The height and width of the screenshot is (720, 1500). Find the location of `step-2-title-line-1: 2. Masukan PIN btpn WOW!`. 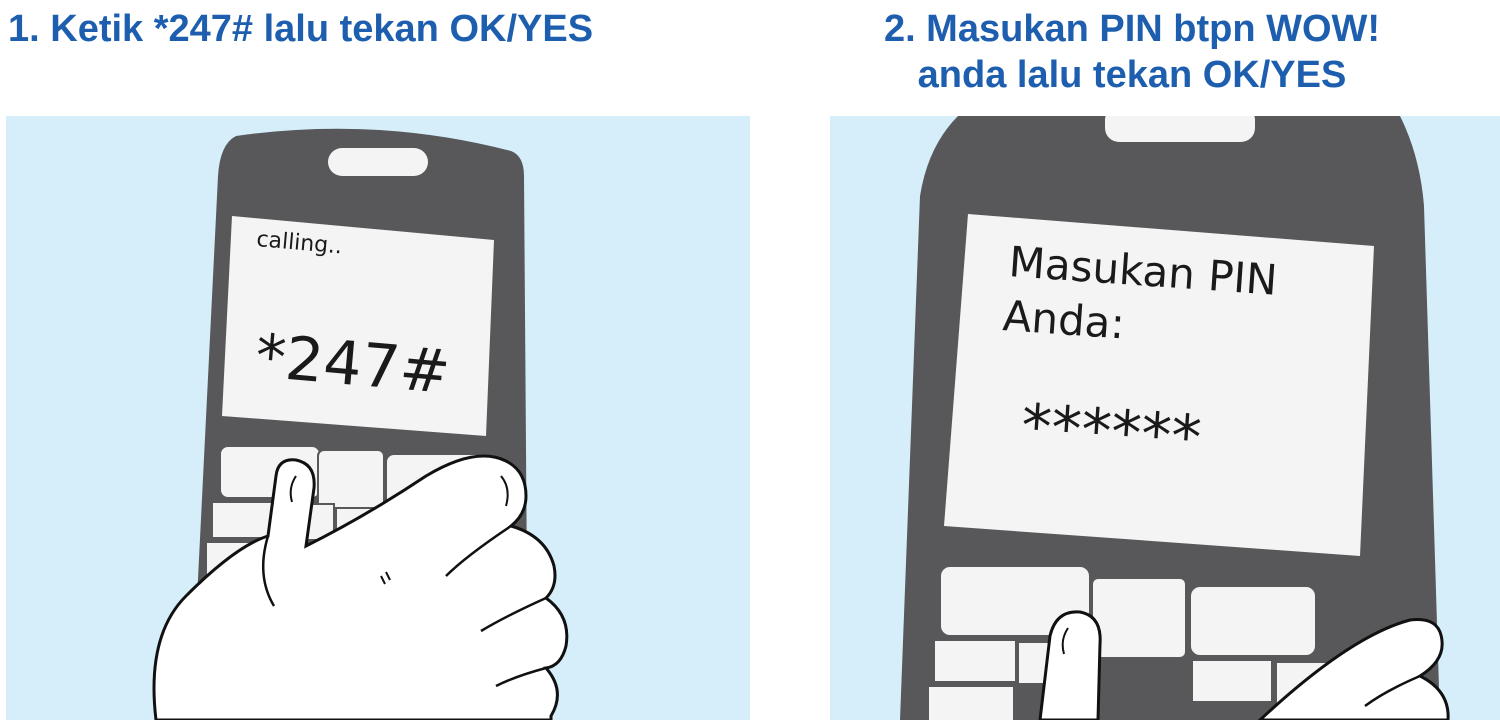

step-2-title-line-1: 2. Masukan PIN btpn WOW! is located at coordinates (1132, 29).